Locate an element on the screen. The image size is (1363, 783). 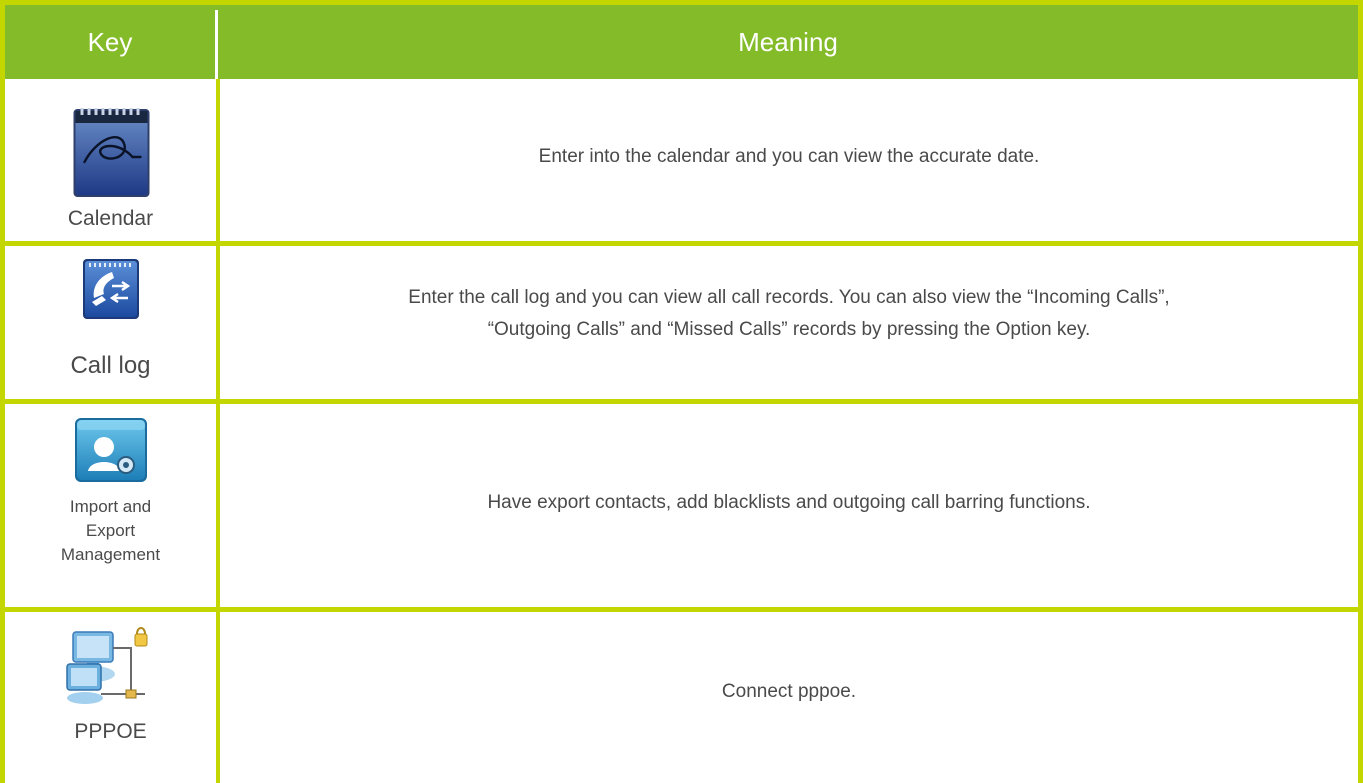
table-row-calendar-key: Calendar is located at coordinates (110, 162).